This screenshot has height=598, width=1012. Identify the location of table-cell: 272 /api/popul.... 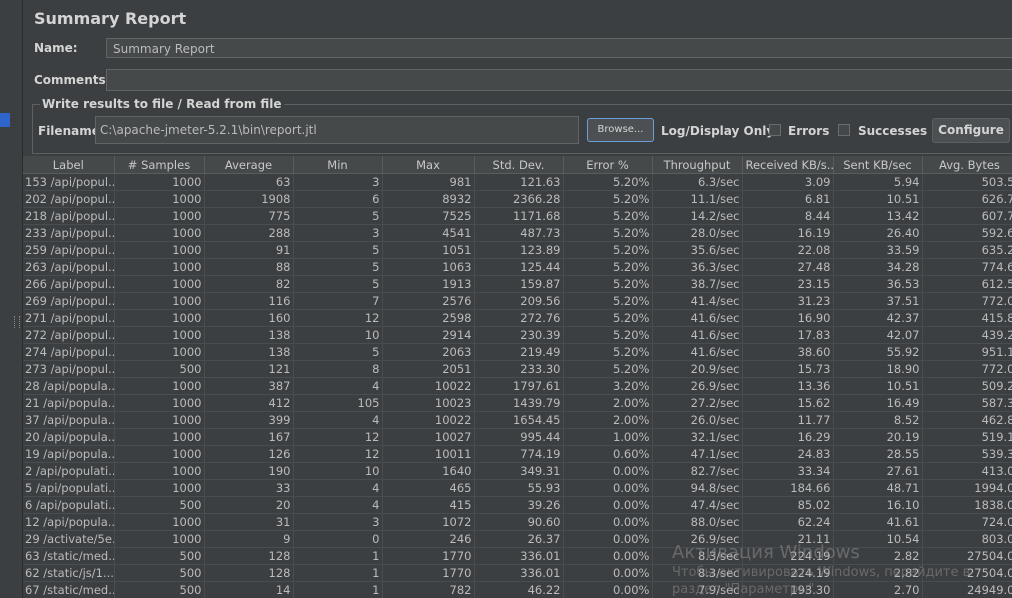
(69, 335).